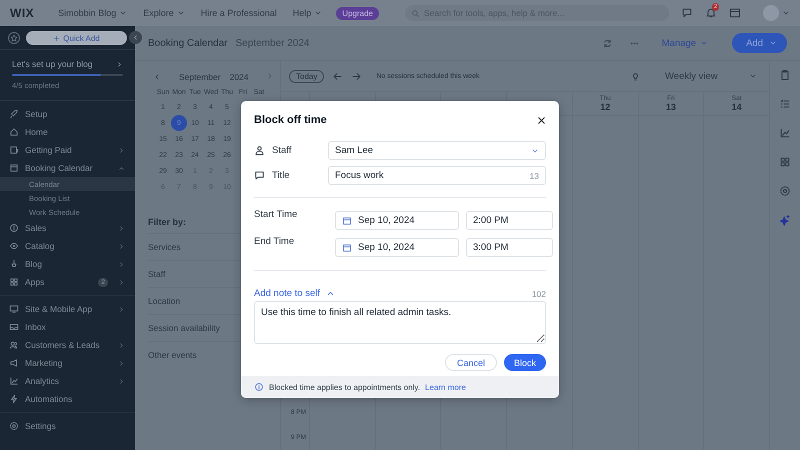 This screenshot has width=800, height=450. Describe the element at coordinates (93, 13) in the screenshot. I see `site-menu: Simobbin Blog` at that location.